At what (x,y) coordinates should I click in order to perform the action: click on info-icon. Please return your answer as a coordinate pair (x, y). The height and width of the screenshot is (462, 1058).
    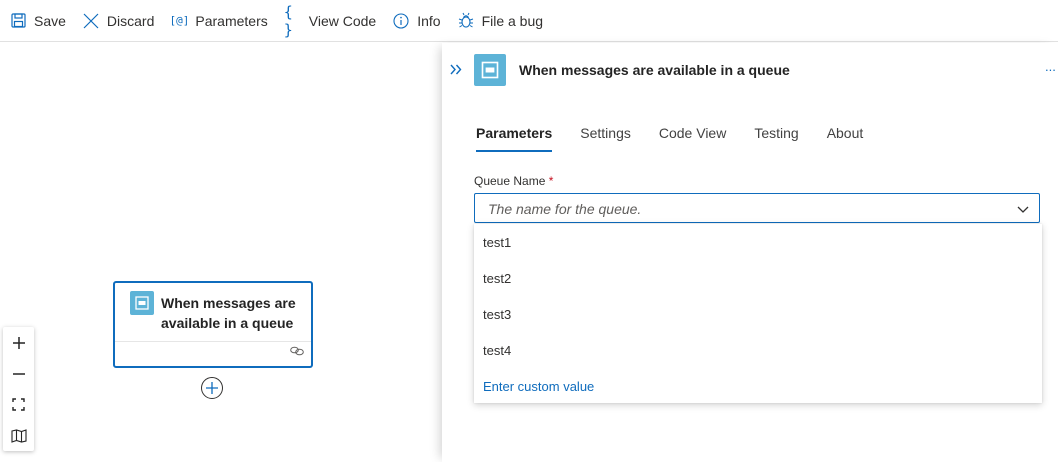
    Looking at the image, I should click on (401, 21).